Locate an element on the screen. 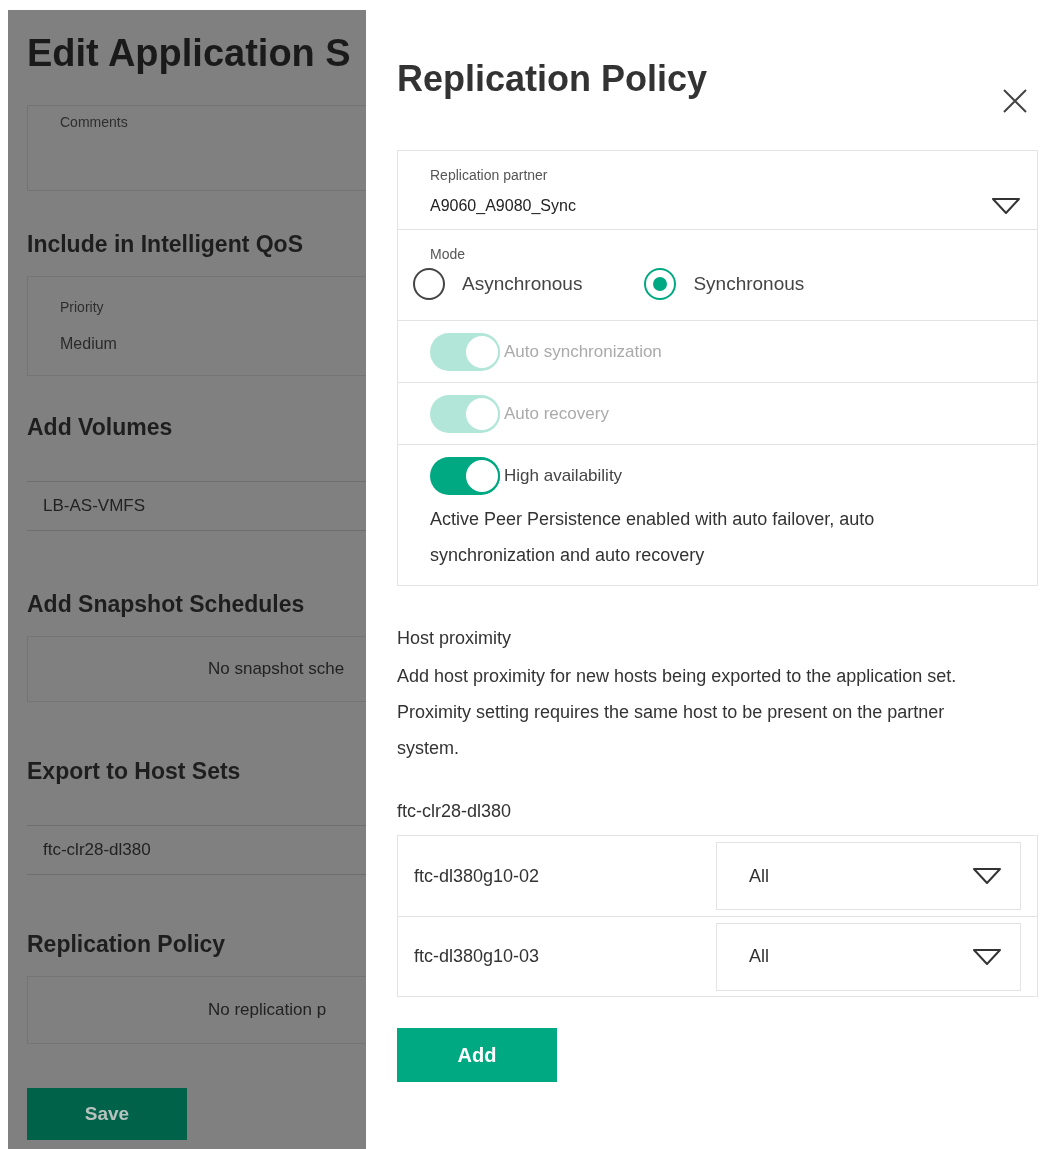 The image size is (1056, 1149). field-value: Medium is located at coordinates (89, 344).